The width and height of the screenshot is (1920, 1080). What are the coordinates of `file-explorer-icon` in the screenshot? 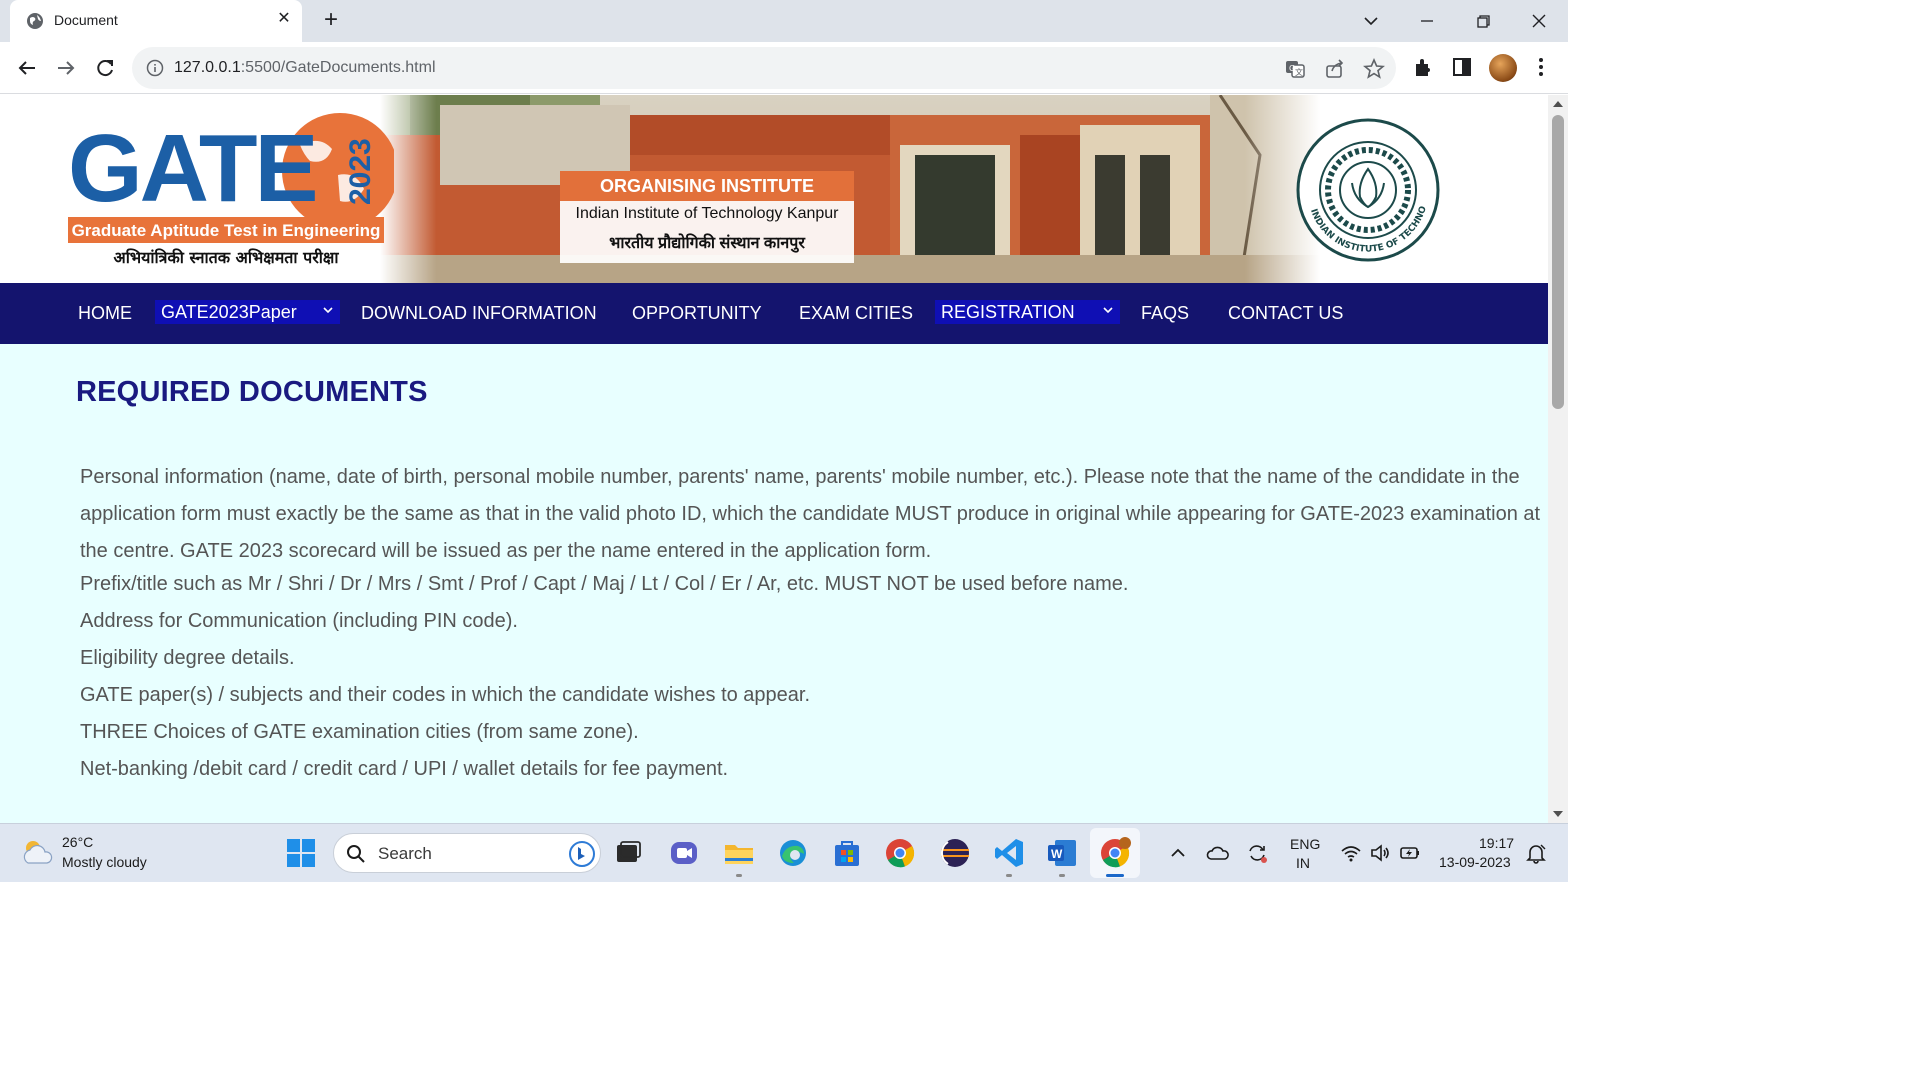 It's located at (739, 853).